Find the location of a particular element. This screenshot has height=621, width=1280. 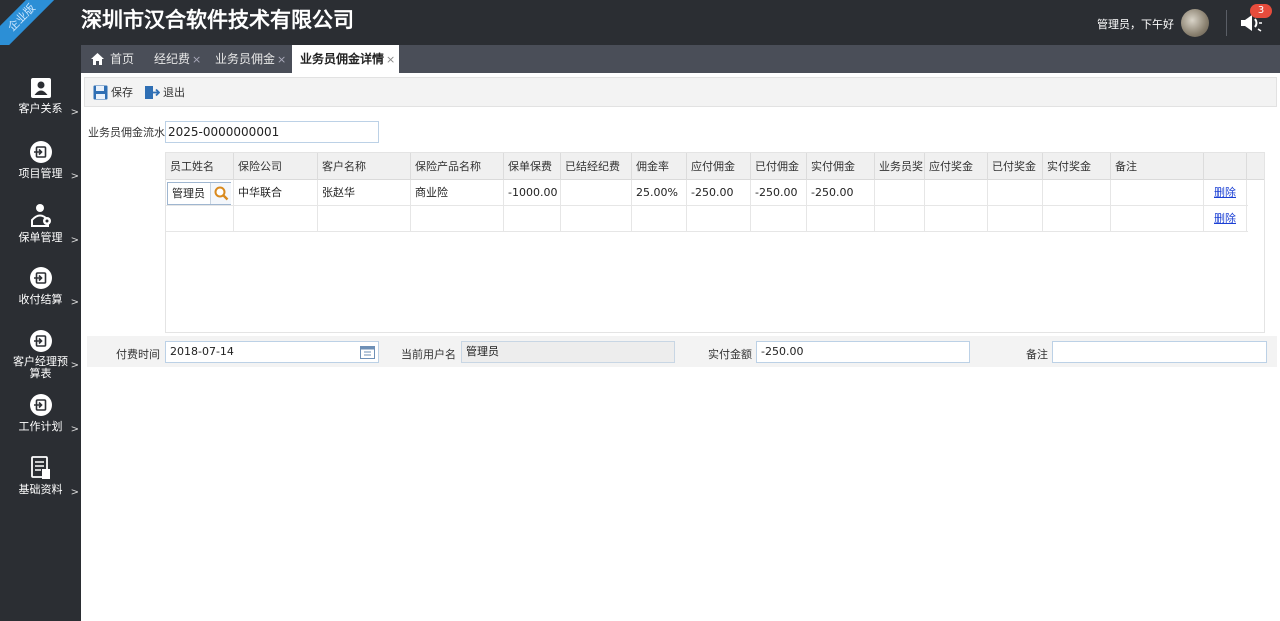

save-button: 保存 is located at coordinates (113, 93).